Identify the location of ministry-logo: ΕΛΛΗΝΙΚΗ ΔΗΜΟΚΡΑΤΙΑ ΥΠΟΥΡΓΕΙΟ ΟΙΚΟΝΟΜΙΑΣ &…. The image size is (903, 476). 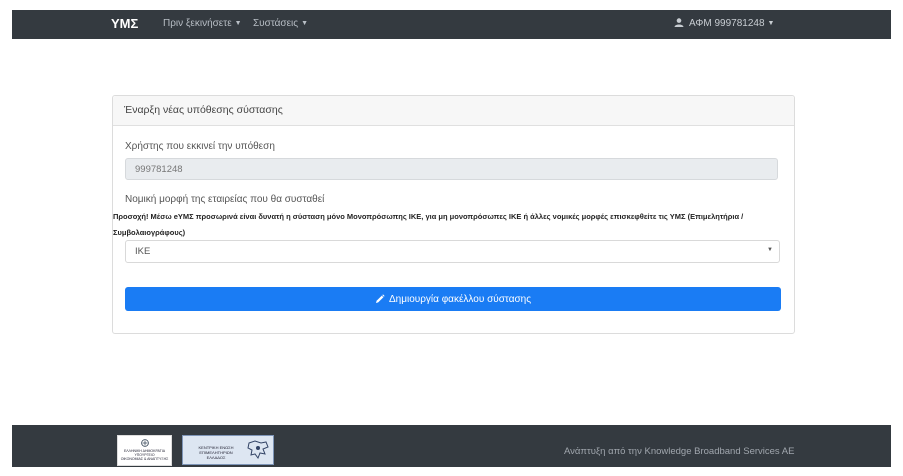
(144, 450).